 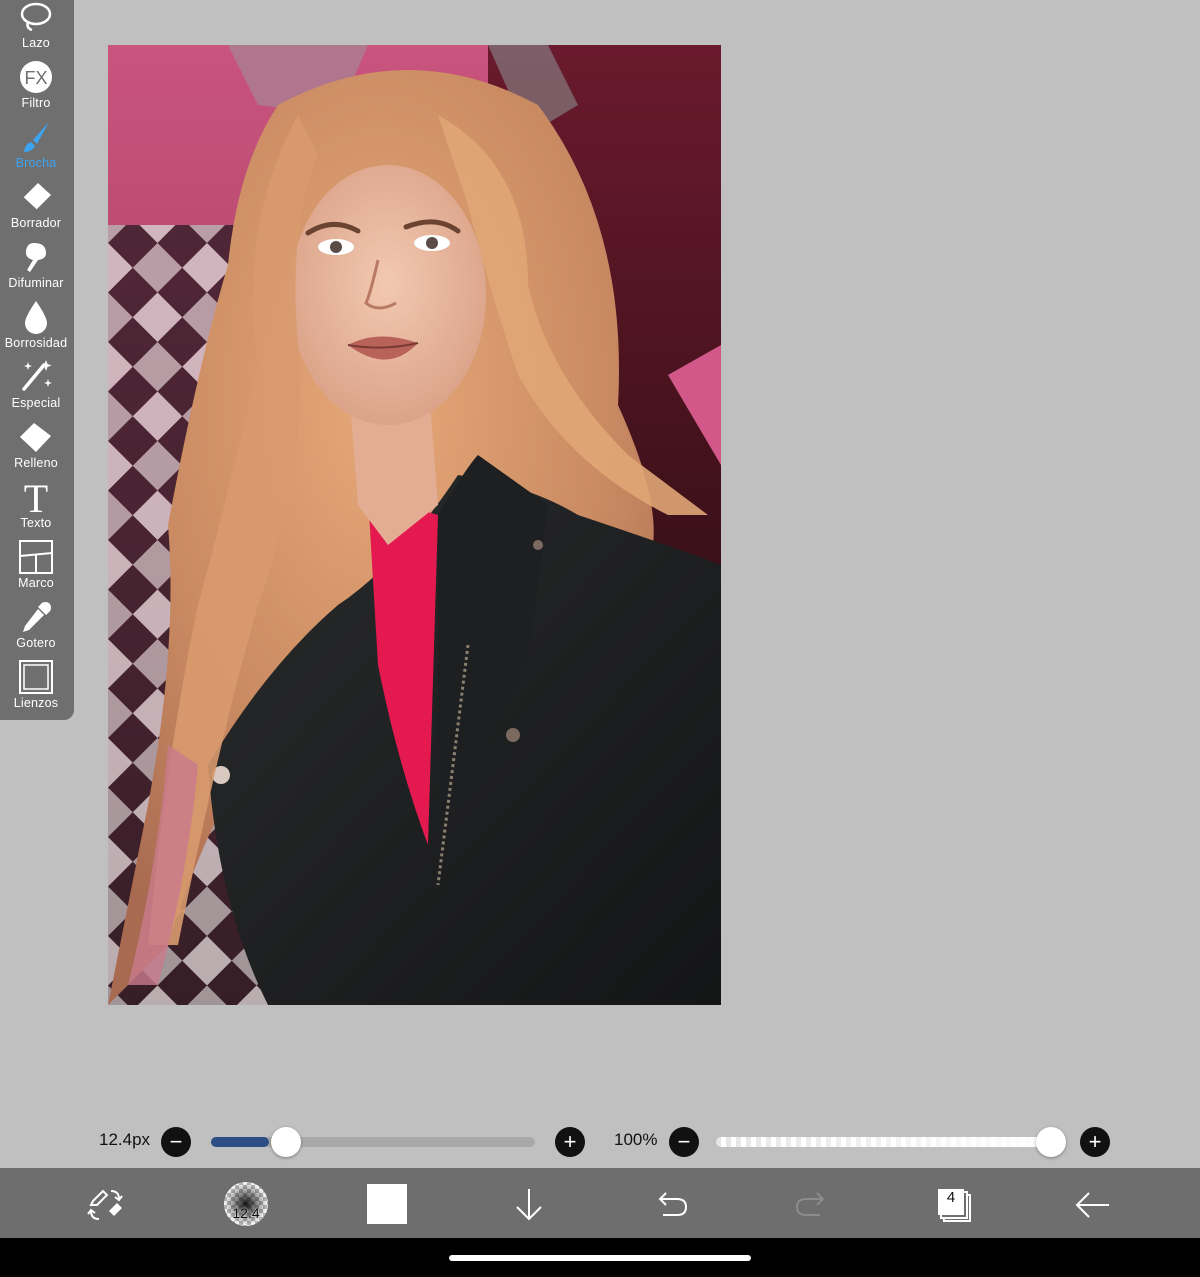 What do you see at coordinates (600, 1203) in the screenshot?
I see `bottom-toolbar: 12.4 4` at bounding box center [600, 1203].